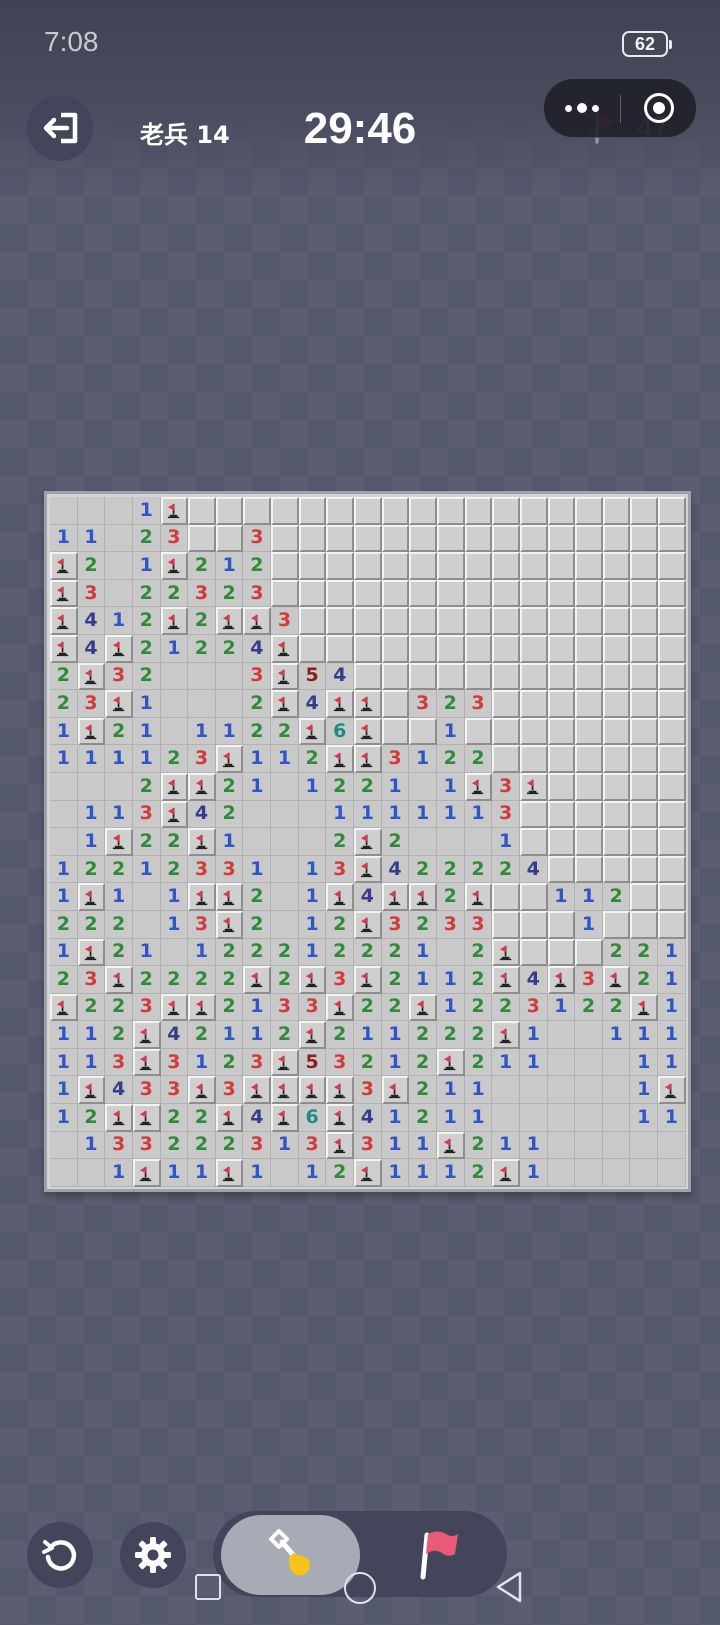 The image size is (720, 1625). Describe the element at coordinates (340, 731) in the screenshot. I see `number-cell: 6` at that location.